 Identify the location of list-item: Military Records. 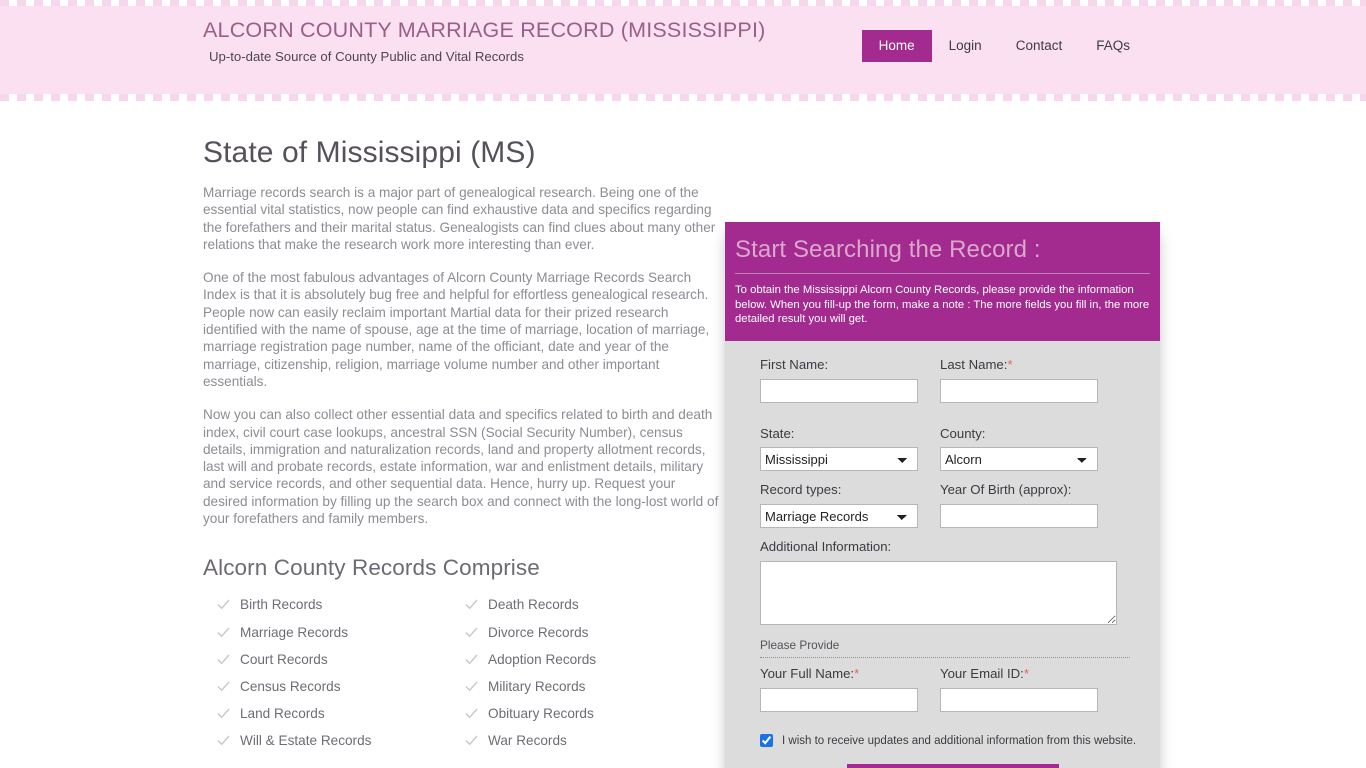
(575, 686).